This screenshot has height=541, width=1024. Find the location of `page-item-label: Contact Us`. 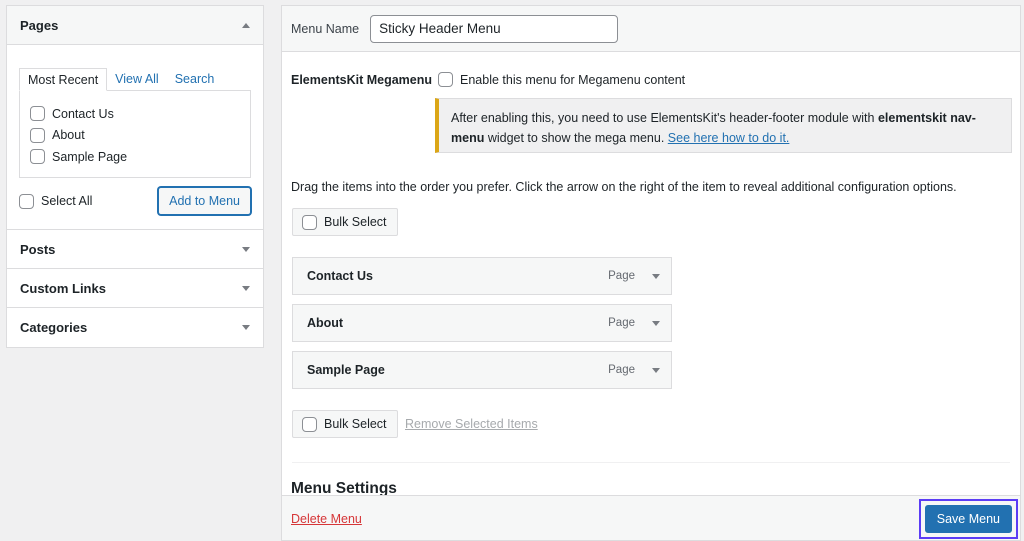

page-item-label: Contact Us is located at coordinates (83, 113).